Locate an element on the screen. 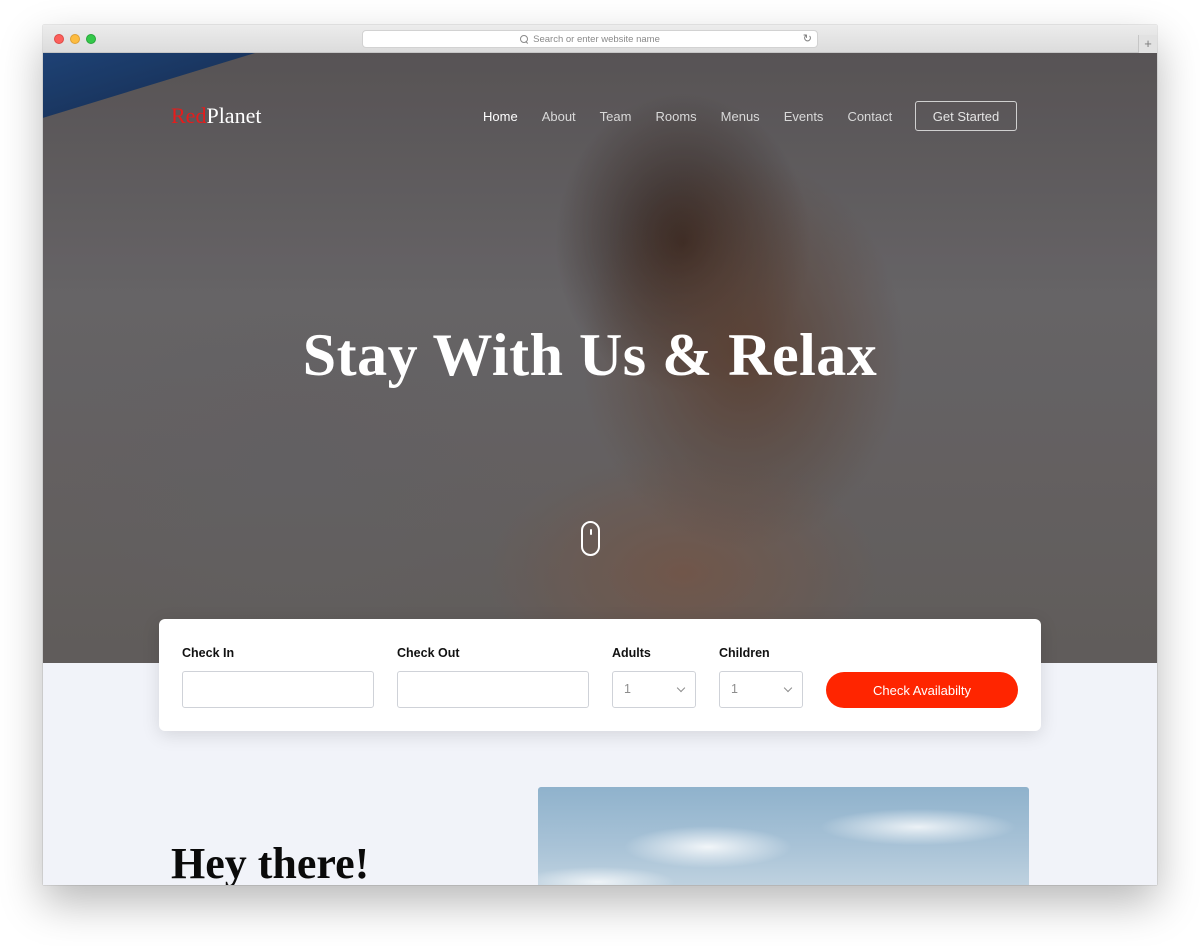 This screenshot has width=1200, height=946. adults-value: 1 is located at coordinates (627, 689).